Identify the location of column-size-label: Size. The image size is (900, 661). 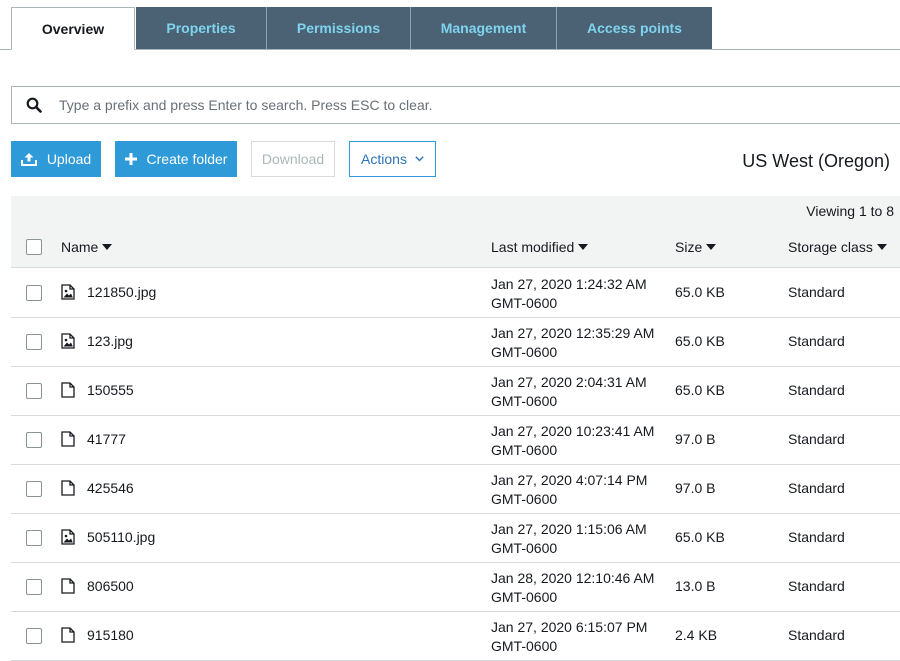
(689, 247).